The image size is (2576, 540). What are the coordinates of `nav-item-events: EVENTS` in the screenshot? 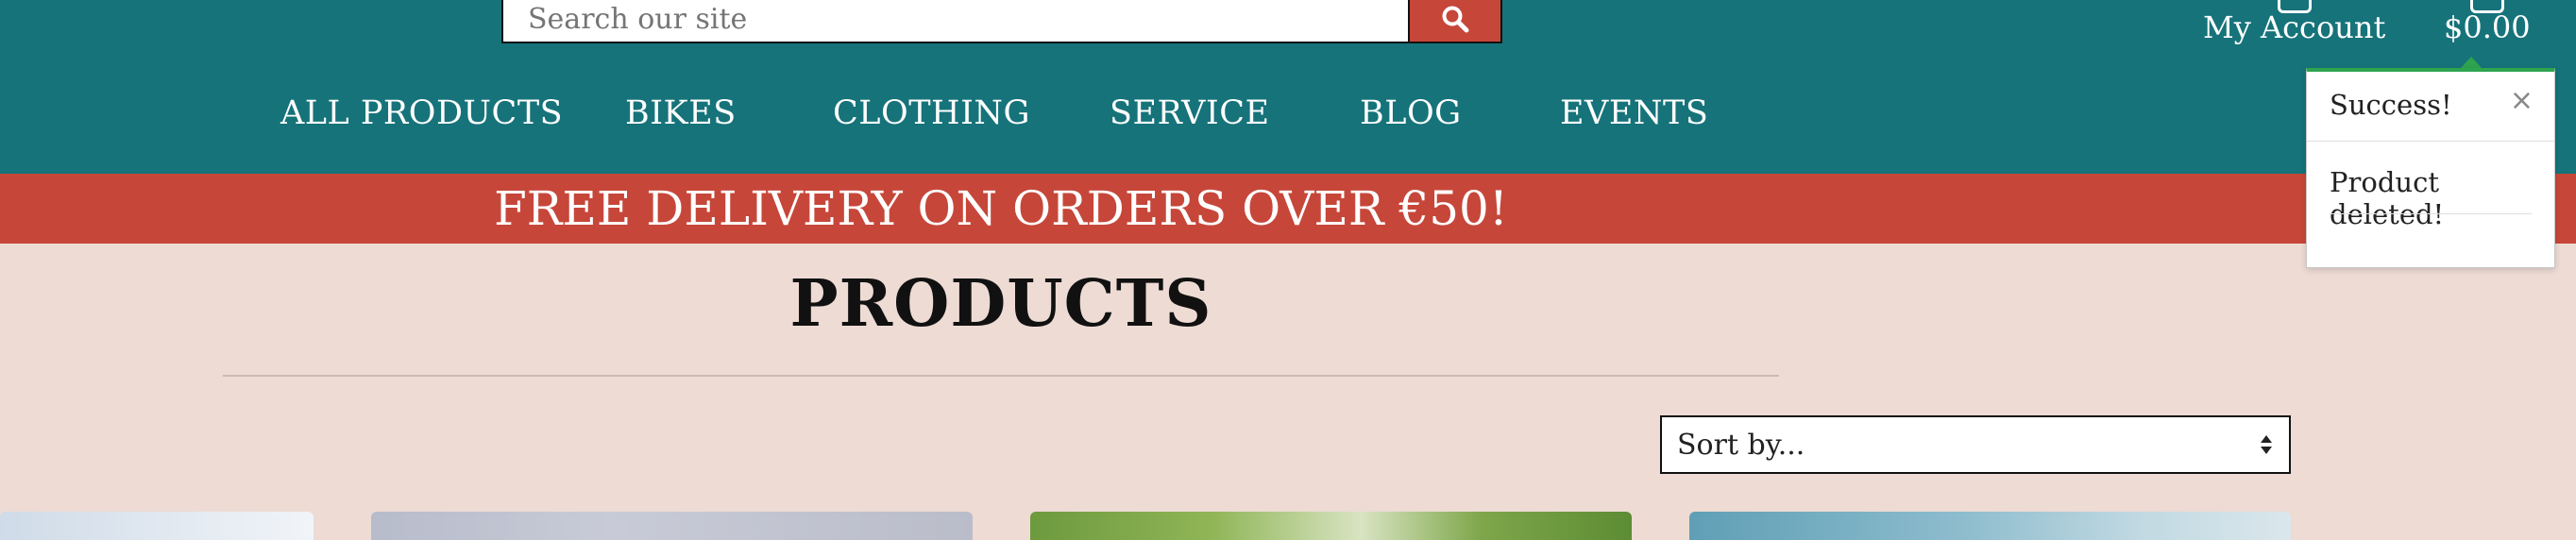 It's located at (1634, 113).